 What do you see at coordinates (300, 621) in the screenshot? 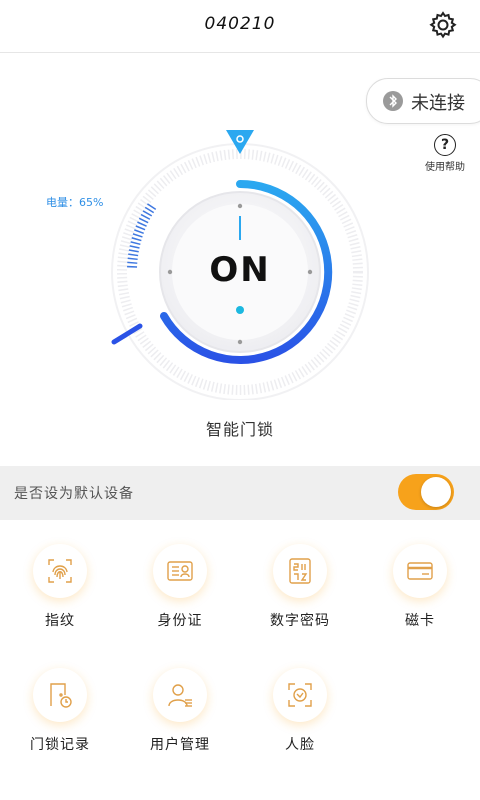
I see `feature-label: 数字密码` at bounding box center [300, 621].